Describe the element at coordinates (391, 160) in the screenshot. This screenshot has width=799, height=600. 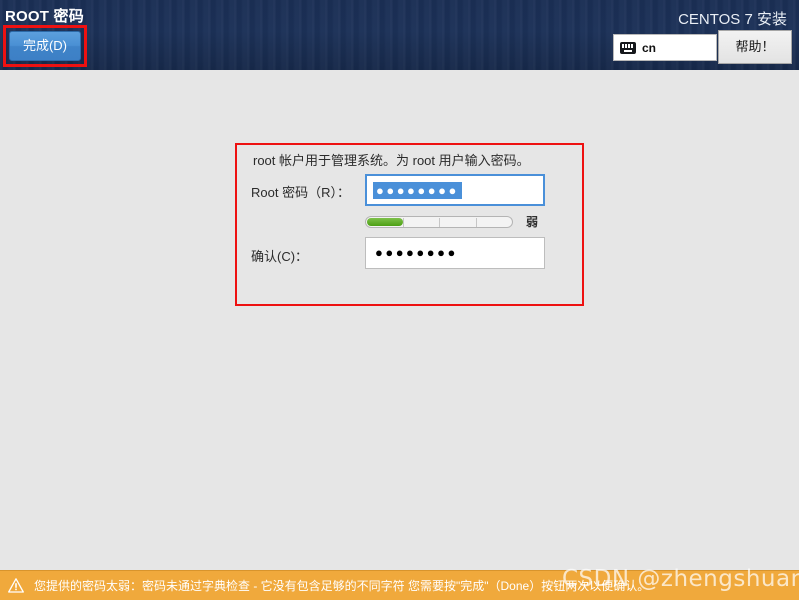
I see `form-description: root 帐户用于管理系统。为 root 用户输入密码。` at that location.